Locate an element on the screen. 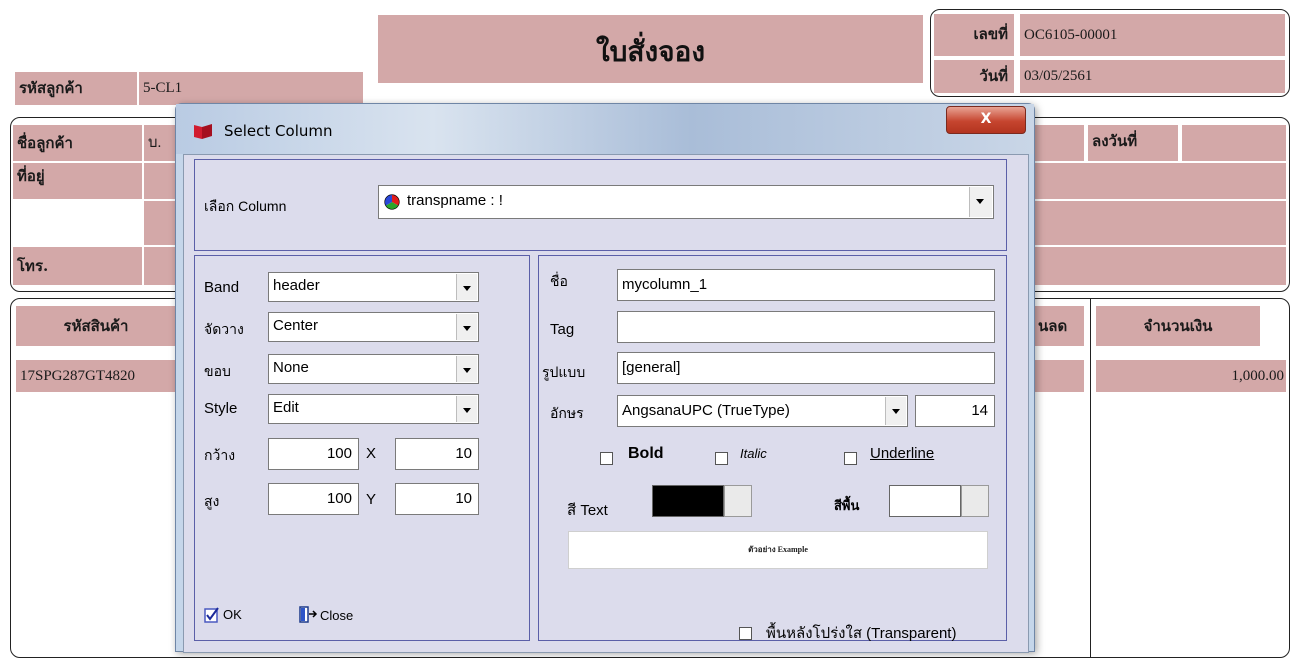  width-label: กว้าง is located at coordinates (220, 455).